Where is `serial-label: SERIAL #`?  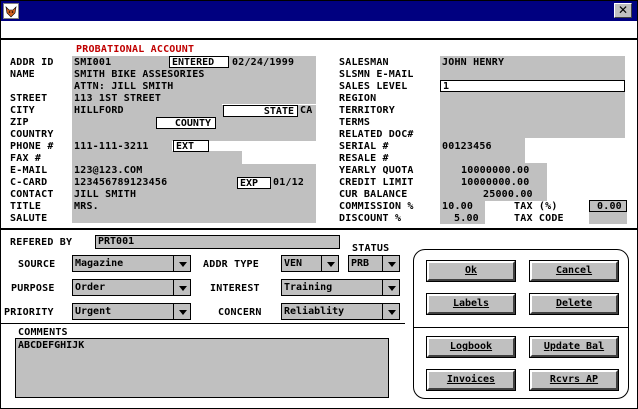
serial-label: SERIAL # is located at coordinates (364, 146).